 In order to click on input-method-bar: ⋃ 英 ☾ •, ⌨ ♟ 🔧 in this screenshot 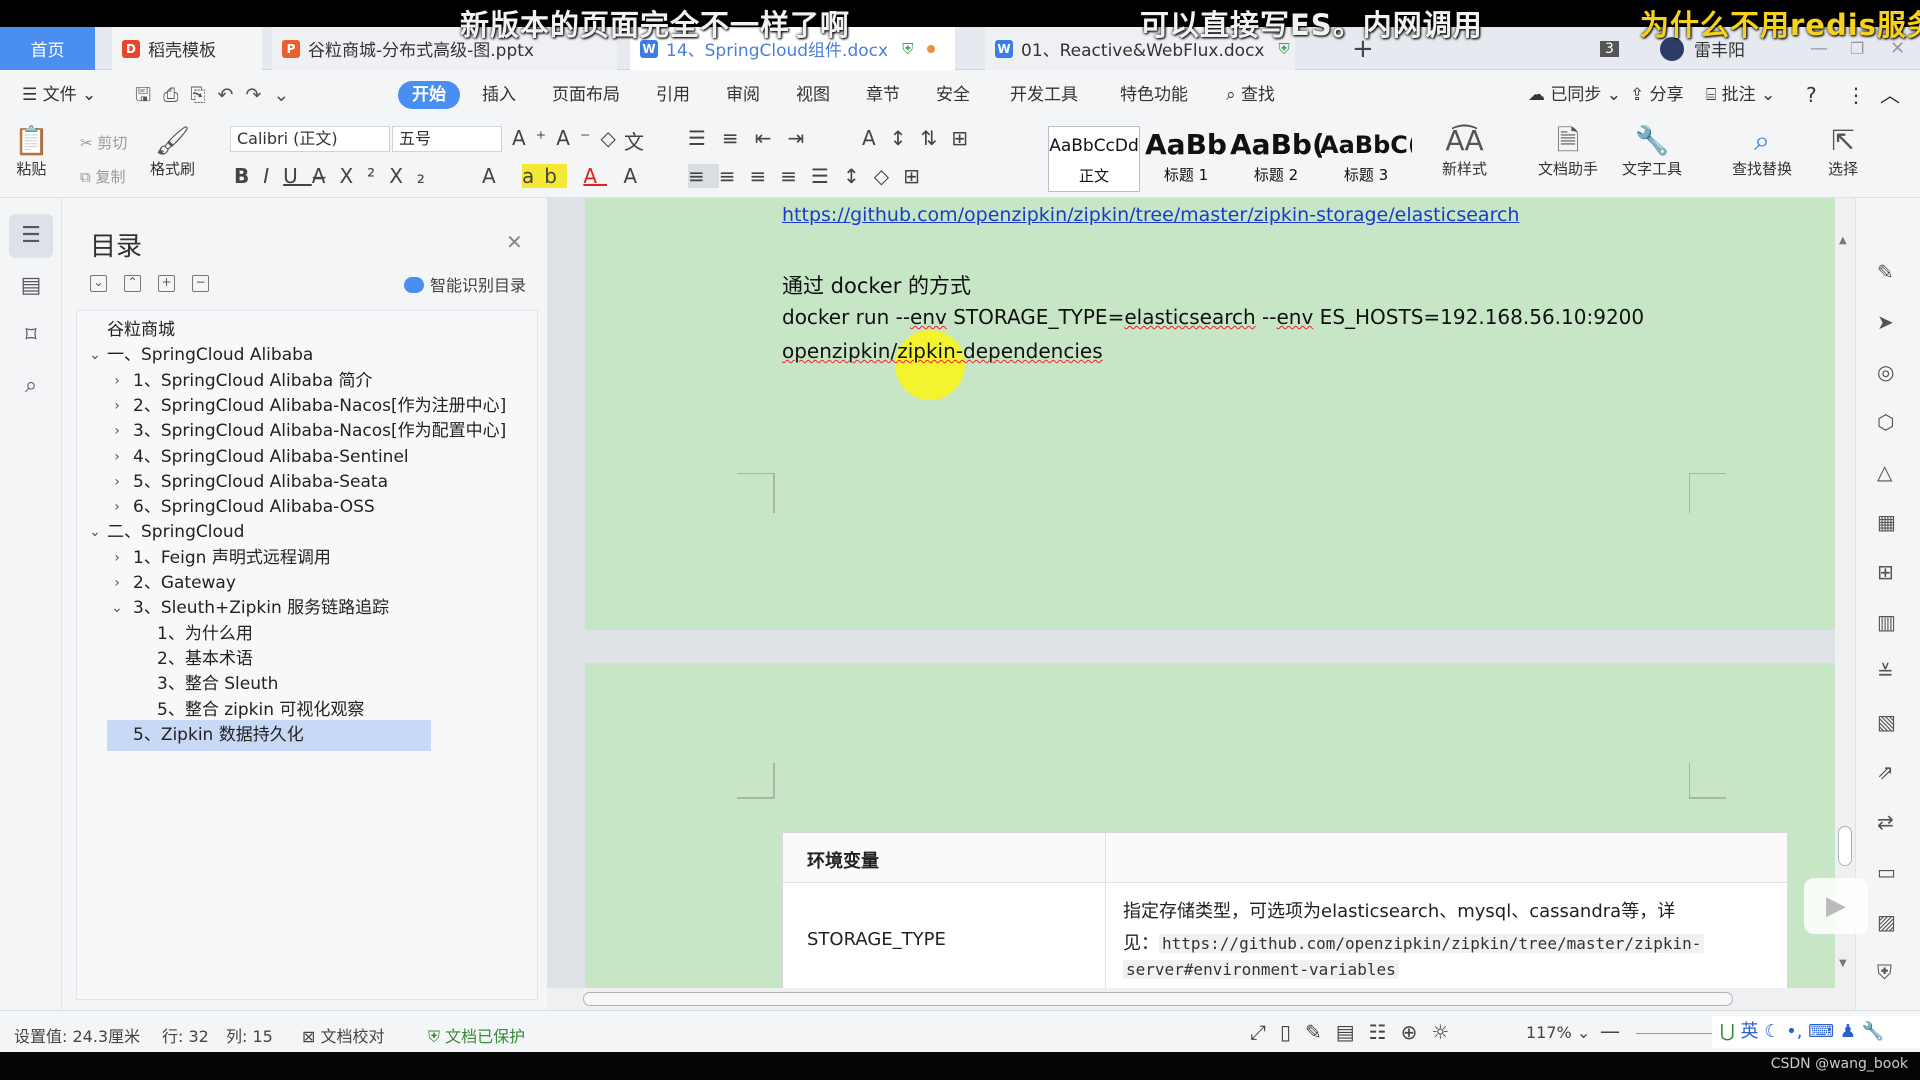, I will do `click(1816, 1032)`.